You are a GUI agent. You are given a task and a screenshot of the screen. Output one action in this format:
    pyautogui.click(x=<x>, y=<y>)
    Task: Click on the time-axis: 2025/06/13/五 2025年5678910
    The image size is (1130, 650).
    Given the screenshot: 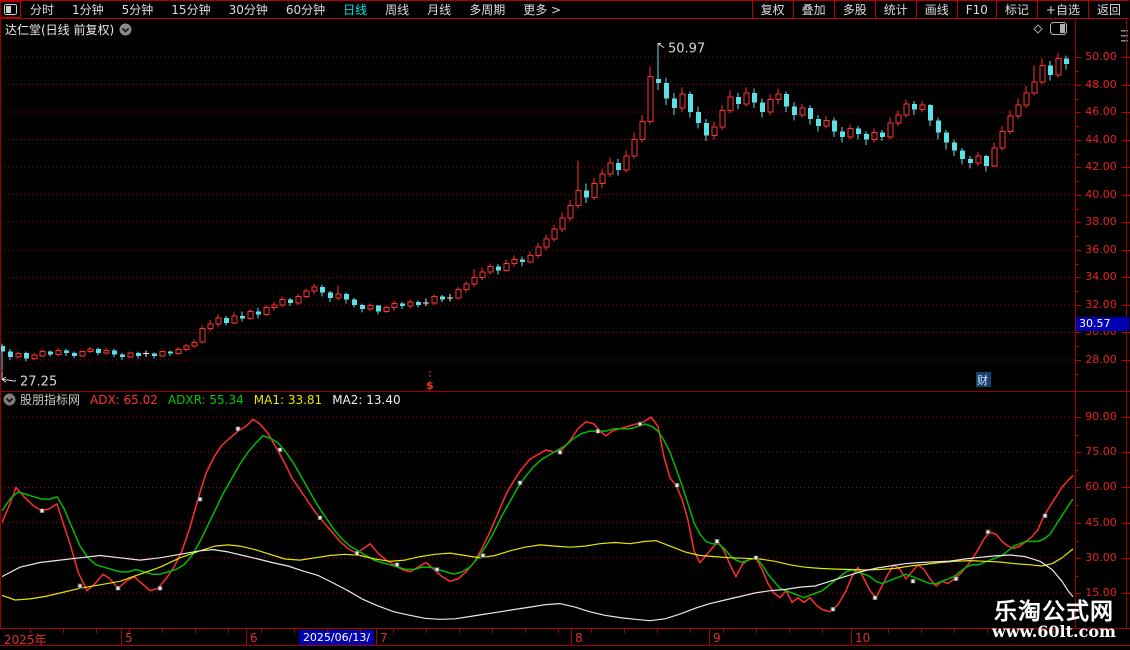 What is the action you would take?
    pyautogui.click(x=565, y=639)
    